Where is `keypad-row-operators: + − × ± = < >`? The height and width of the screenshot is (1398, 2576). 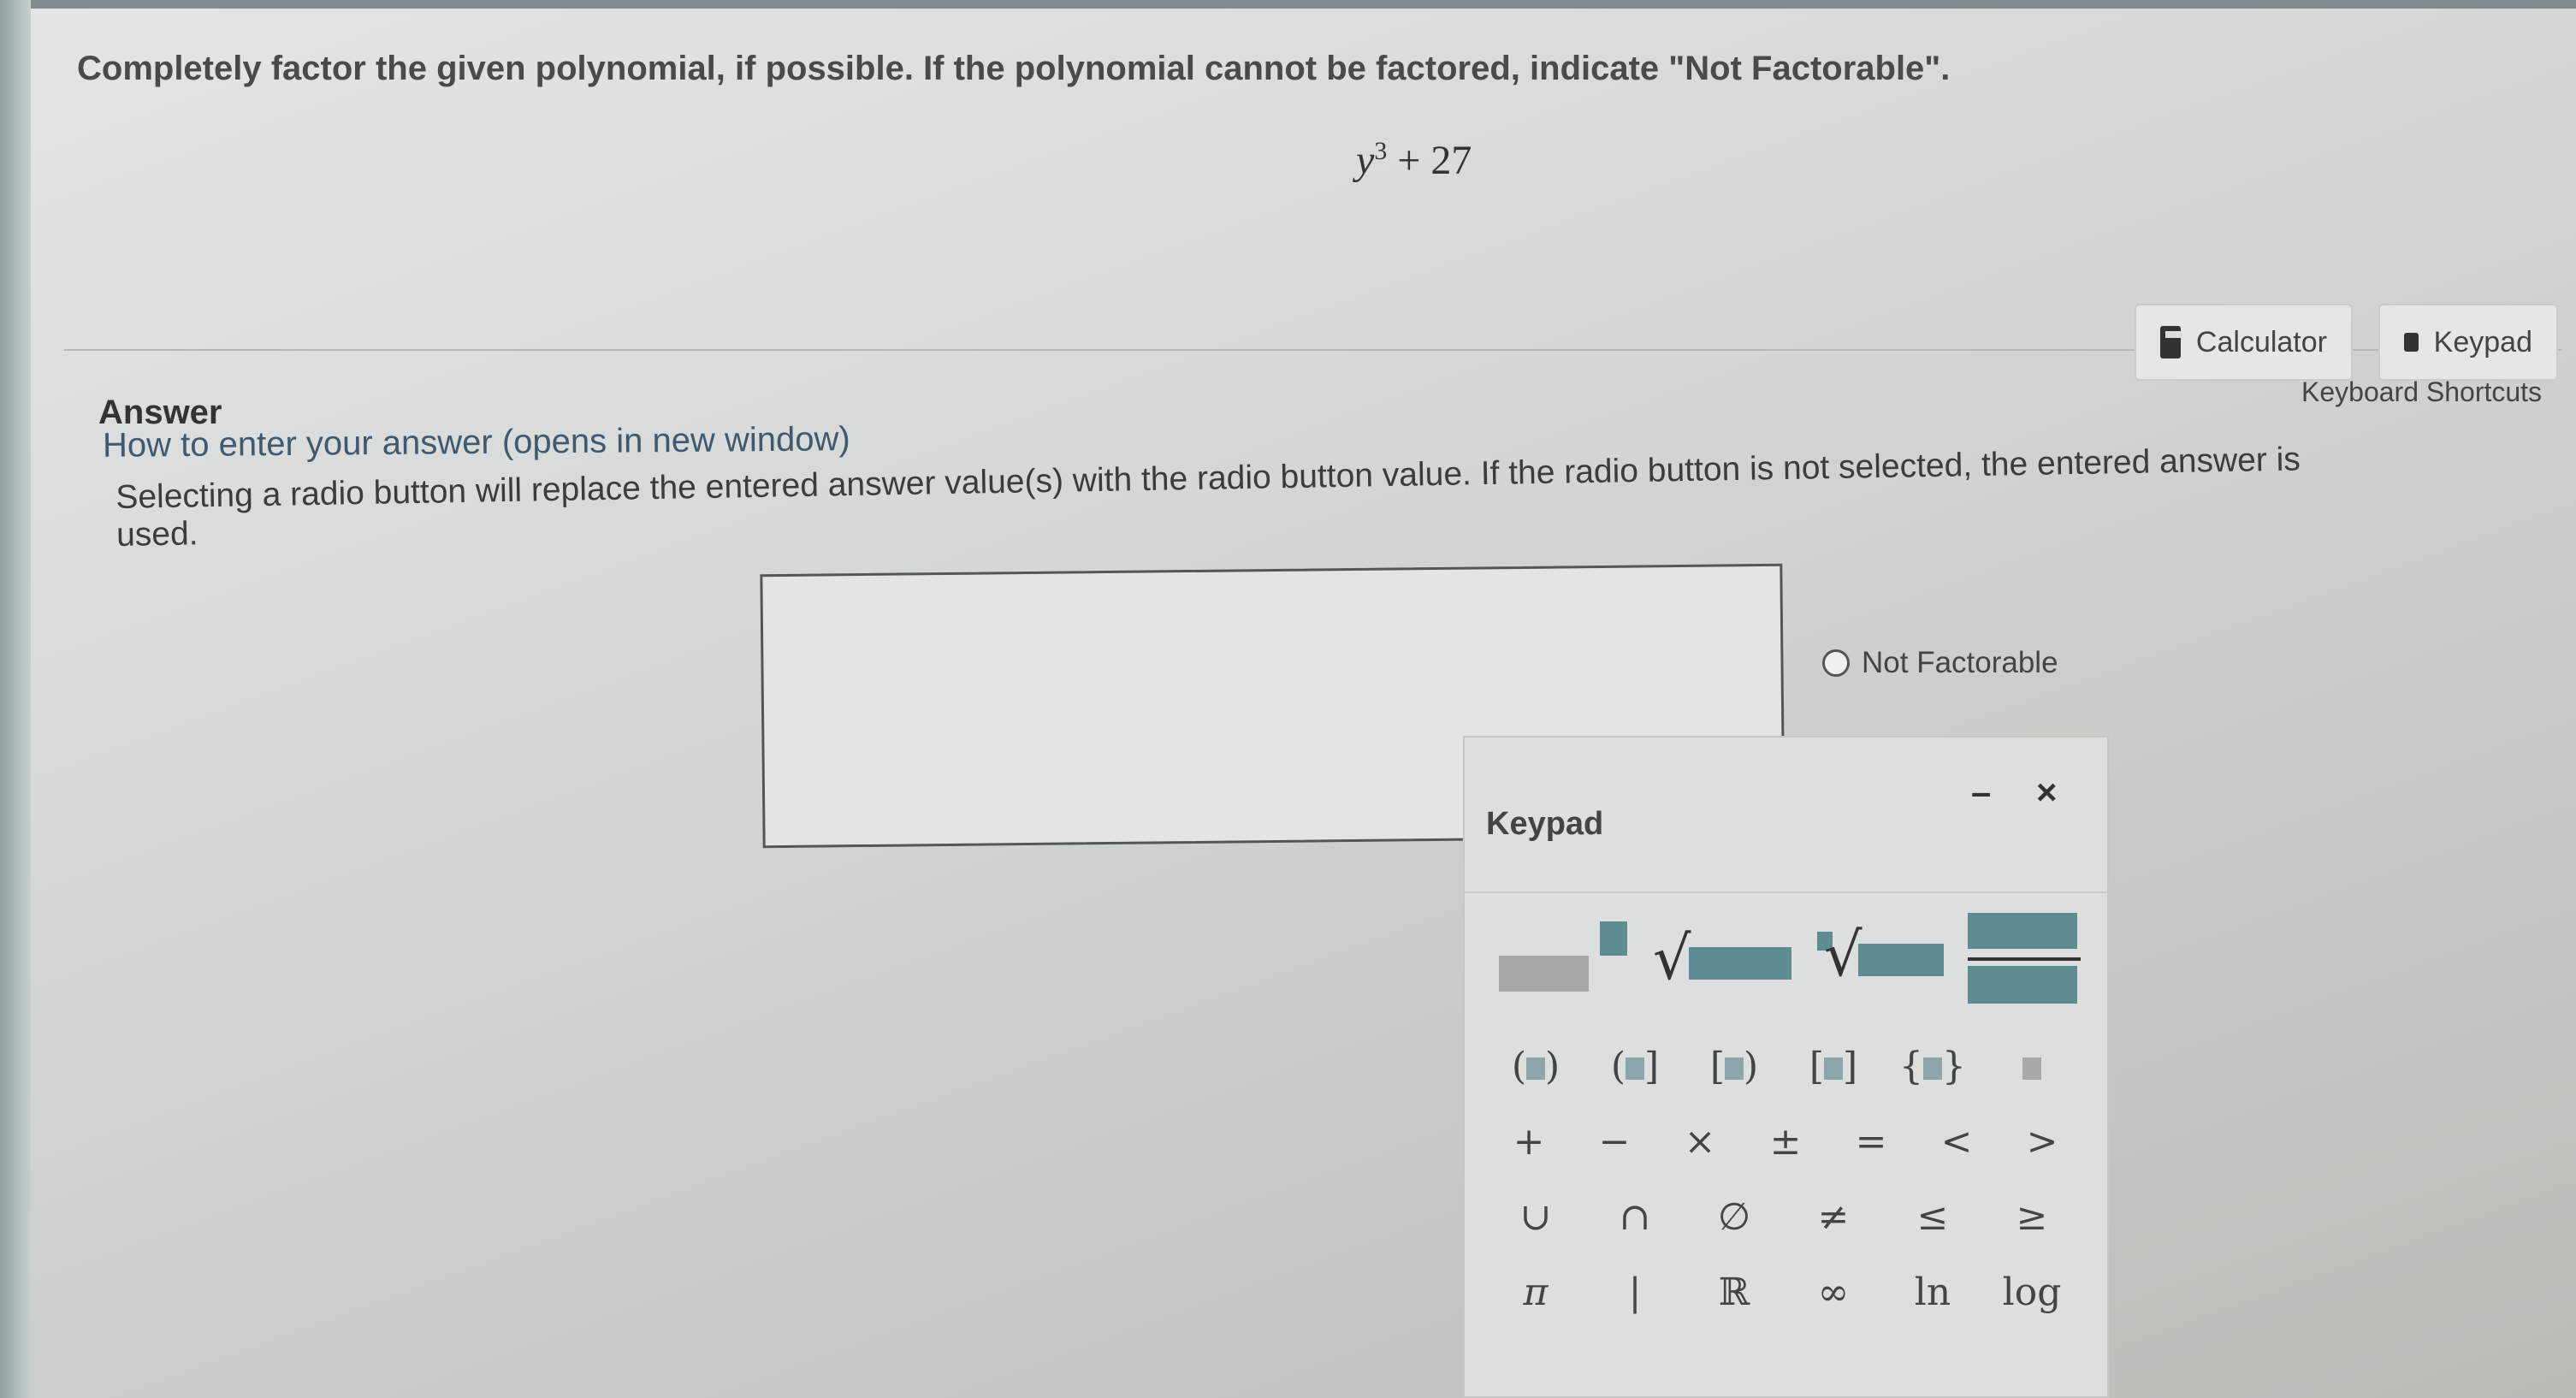 keypad-row-operators: + − × ± = < > is located at coordinates (1785, 1141).